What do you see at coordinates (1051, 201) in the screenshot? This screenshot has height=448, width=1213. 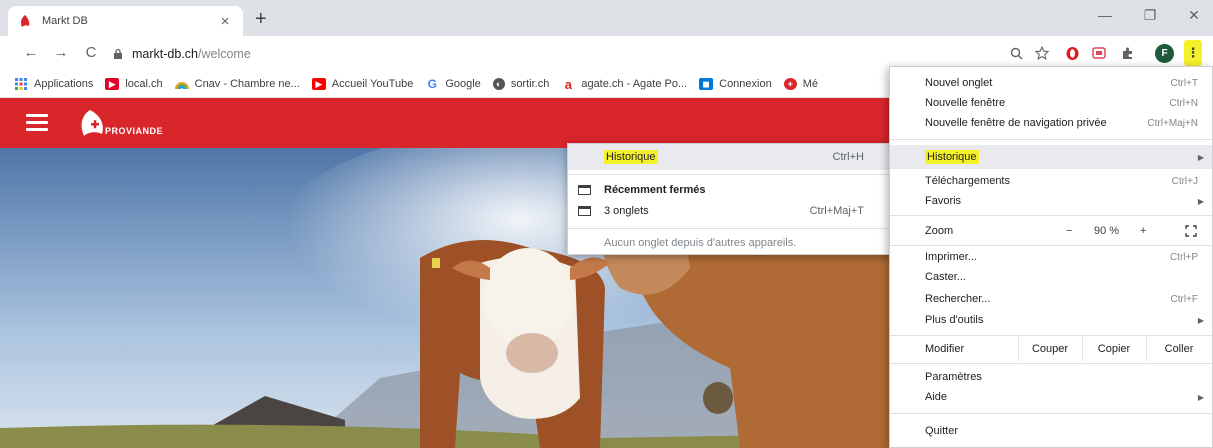 I see `menu-bookmarks: Favoris ▶` at bounding box center [1051, 201].